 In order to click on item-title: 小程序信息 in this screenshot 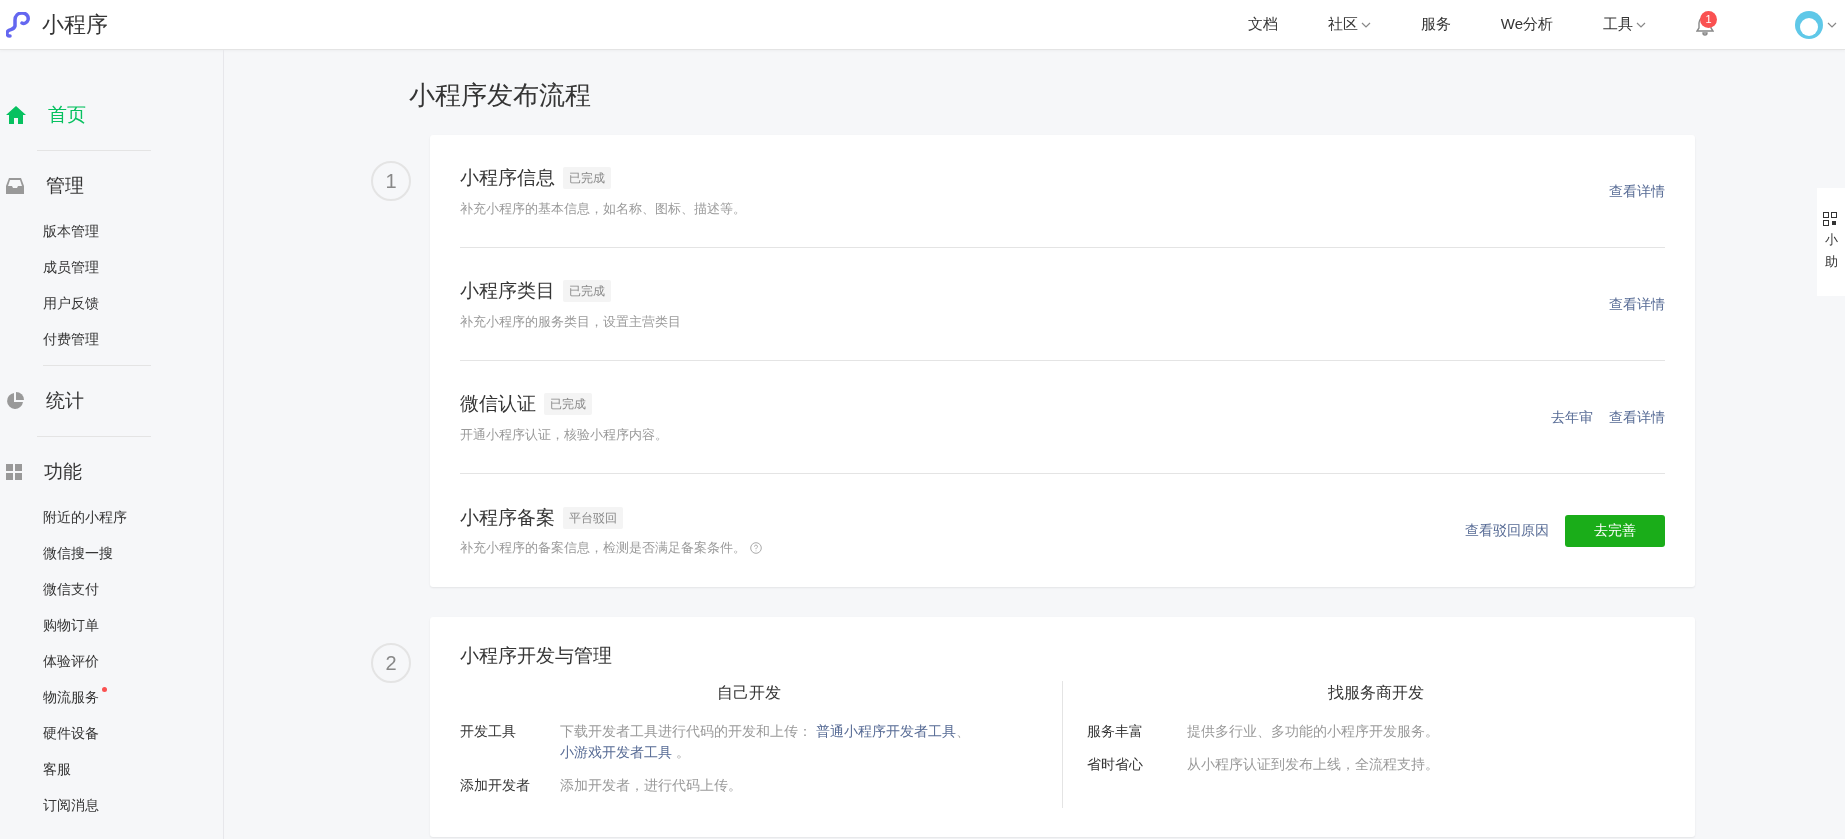, I will do `click(507, 178)`.